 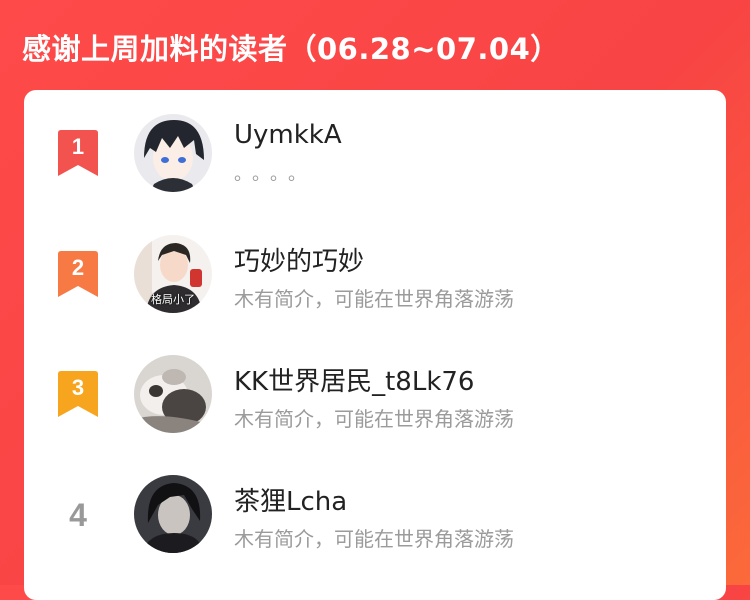 I want to click on rank-number: 1, so click(x=78, y=146).